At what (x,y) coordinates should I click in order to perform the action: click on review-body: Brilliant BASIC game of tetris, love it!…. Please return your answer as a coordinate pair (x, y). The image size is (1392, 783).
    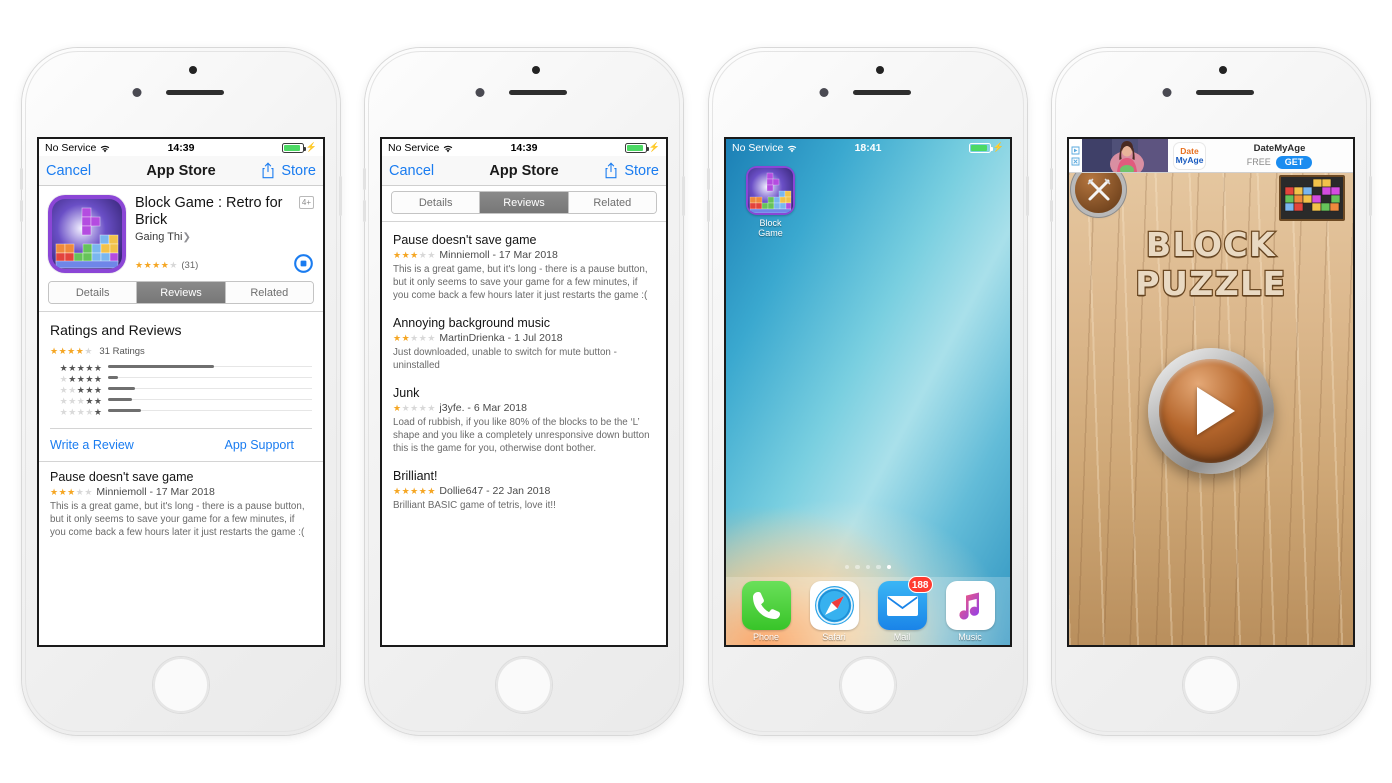
    Looking at the image, I should click on (474, 506).